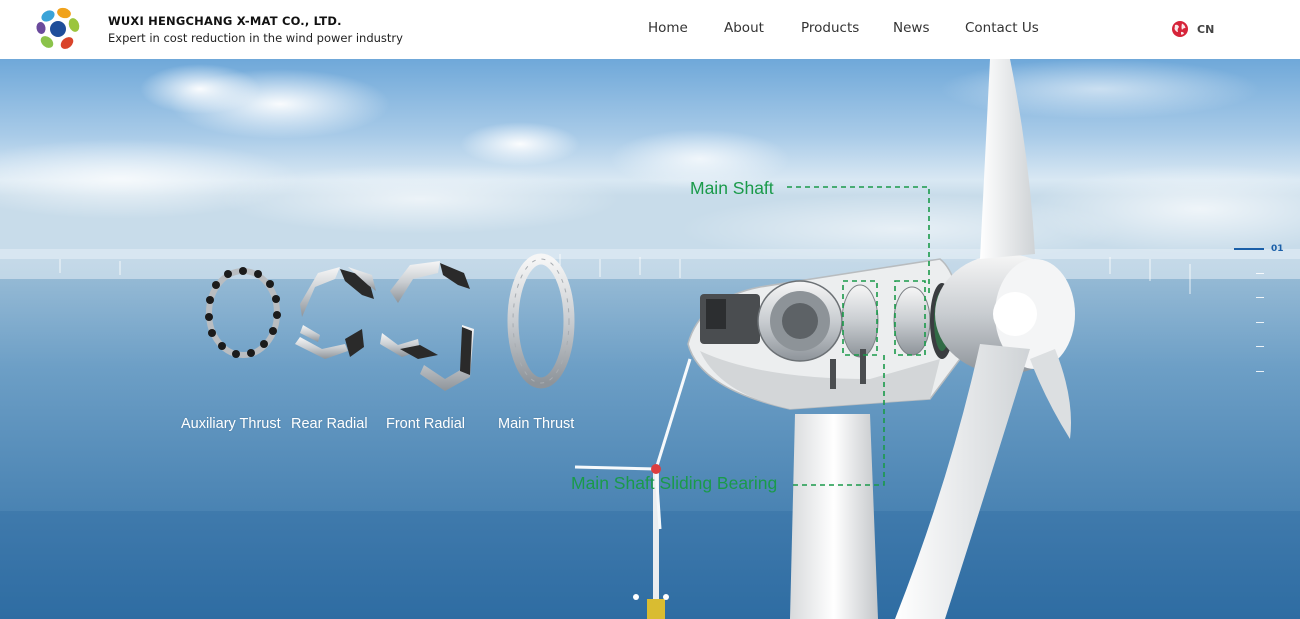  I want to click on nav-products: Products, so click(830, 28).